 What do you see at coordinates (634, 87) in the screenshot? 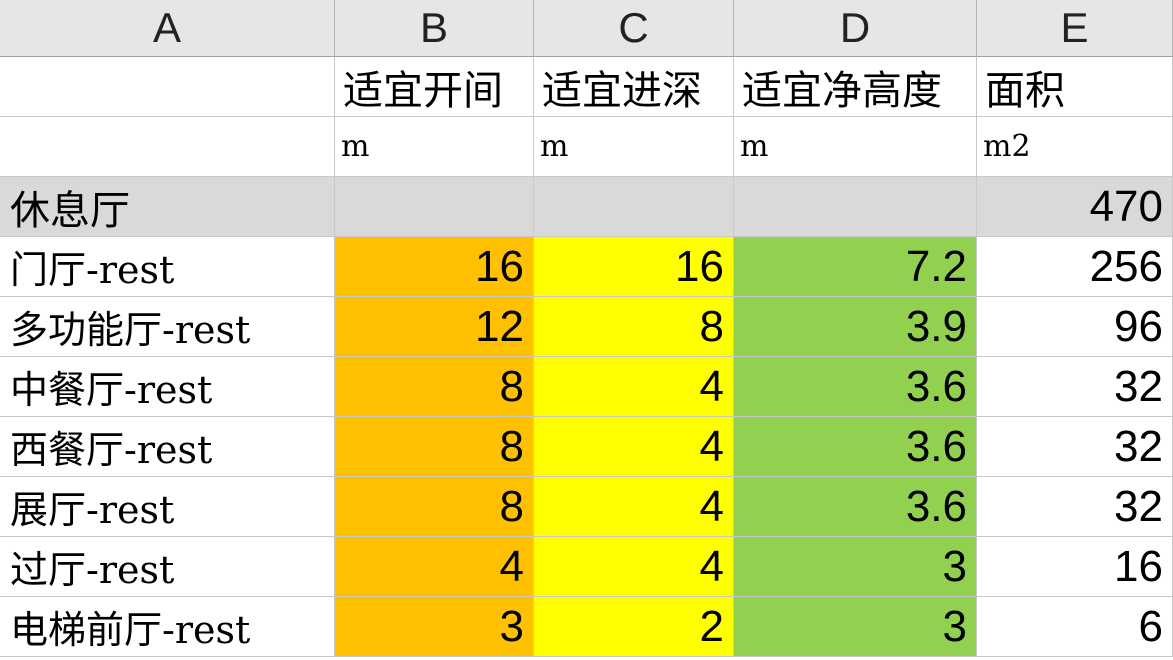
I see `header-cell-depth: 适宜进深` at bounding box center [634, 87].